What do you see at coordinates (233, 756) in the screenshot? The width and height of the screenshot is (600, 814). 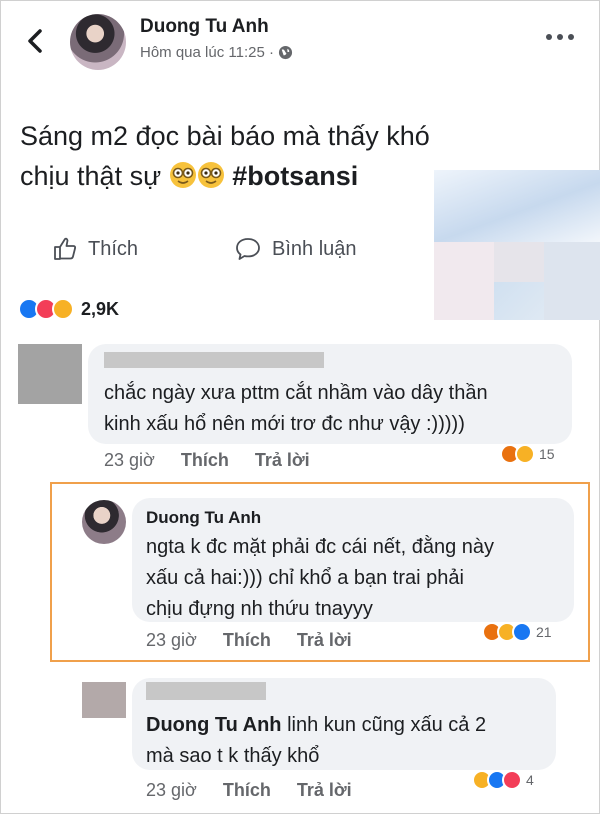 I see `comment-text-line2: mà sao t k thấy khổ` at bounding box center [233, 756].